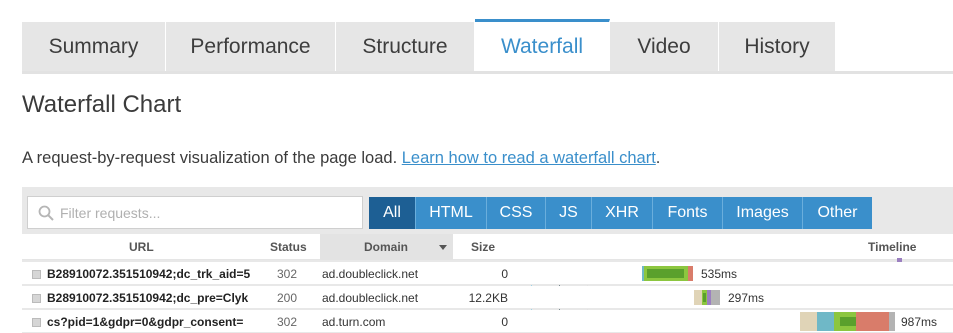 Image resolution: width=953 pixels, height=333 pixels. Describe the element at coordinates (777, 46) in the screenshot. I see `tab-history: History` at that location.